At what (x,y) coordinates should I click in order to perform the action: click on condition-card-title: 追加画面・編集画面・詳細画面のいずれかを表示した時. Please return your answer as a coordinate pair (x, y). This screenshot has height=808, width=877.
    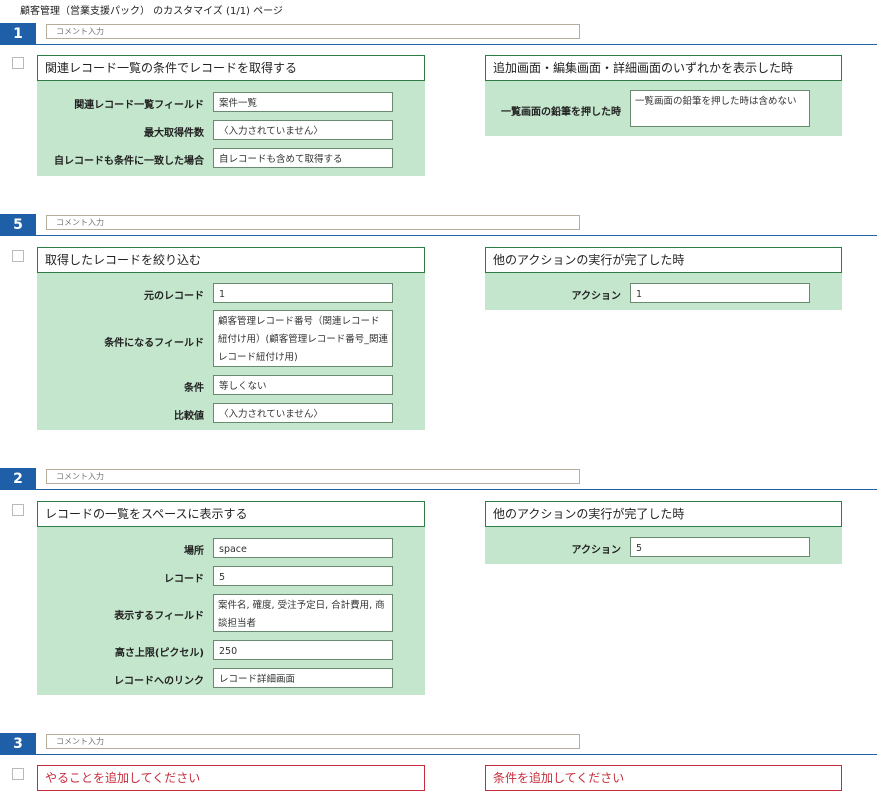
    Looking at the image, I should click on (663, 68).